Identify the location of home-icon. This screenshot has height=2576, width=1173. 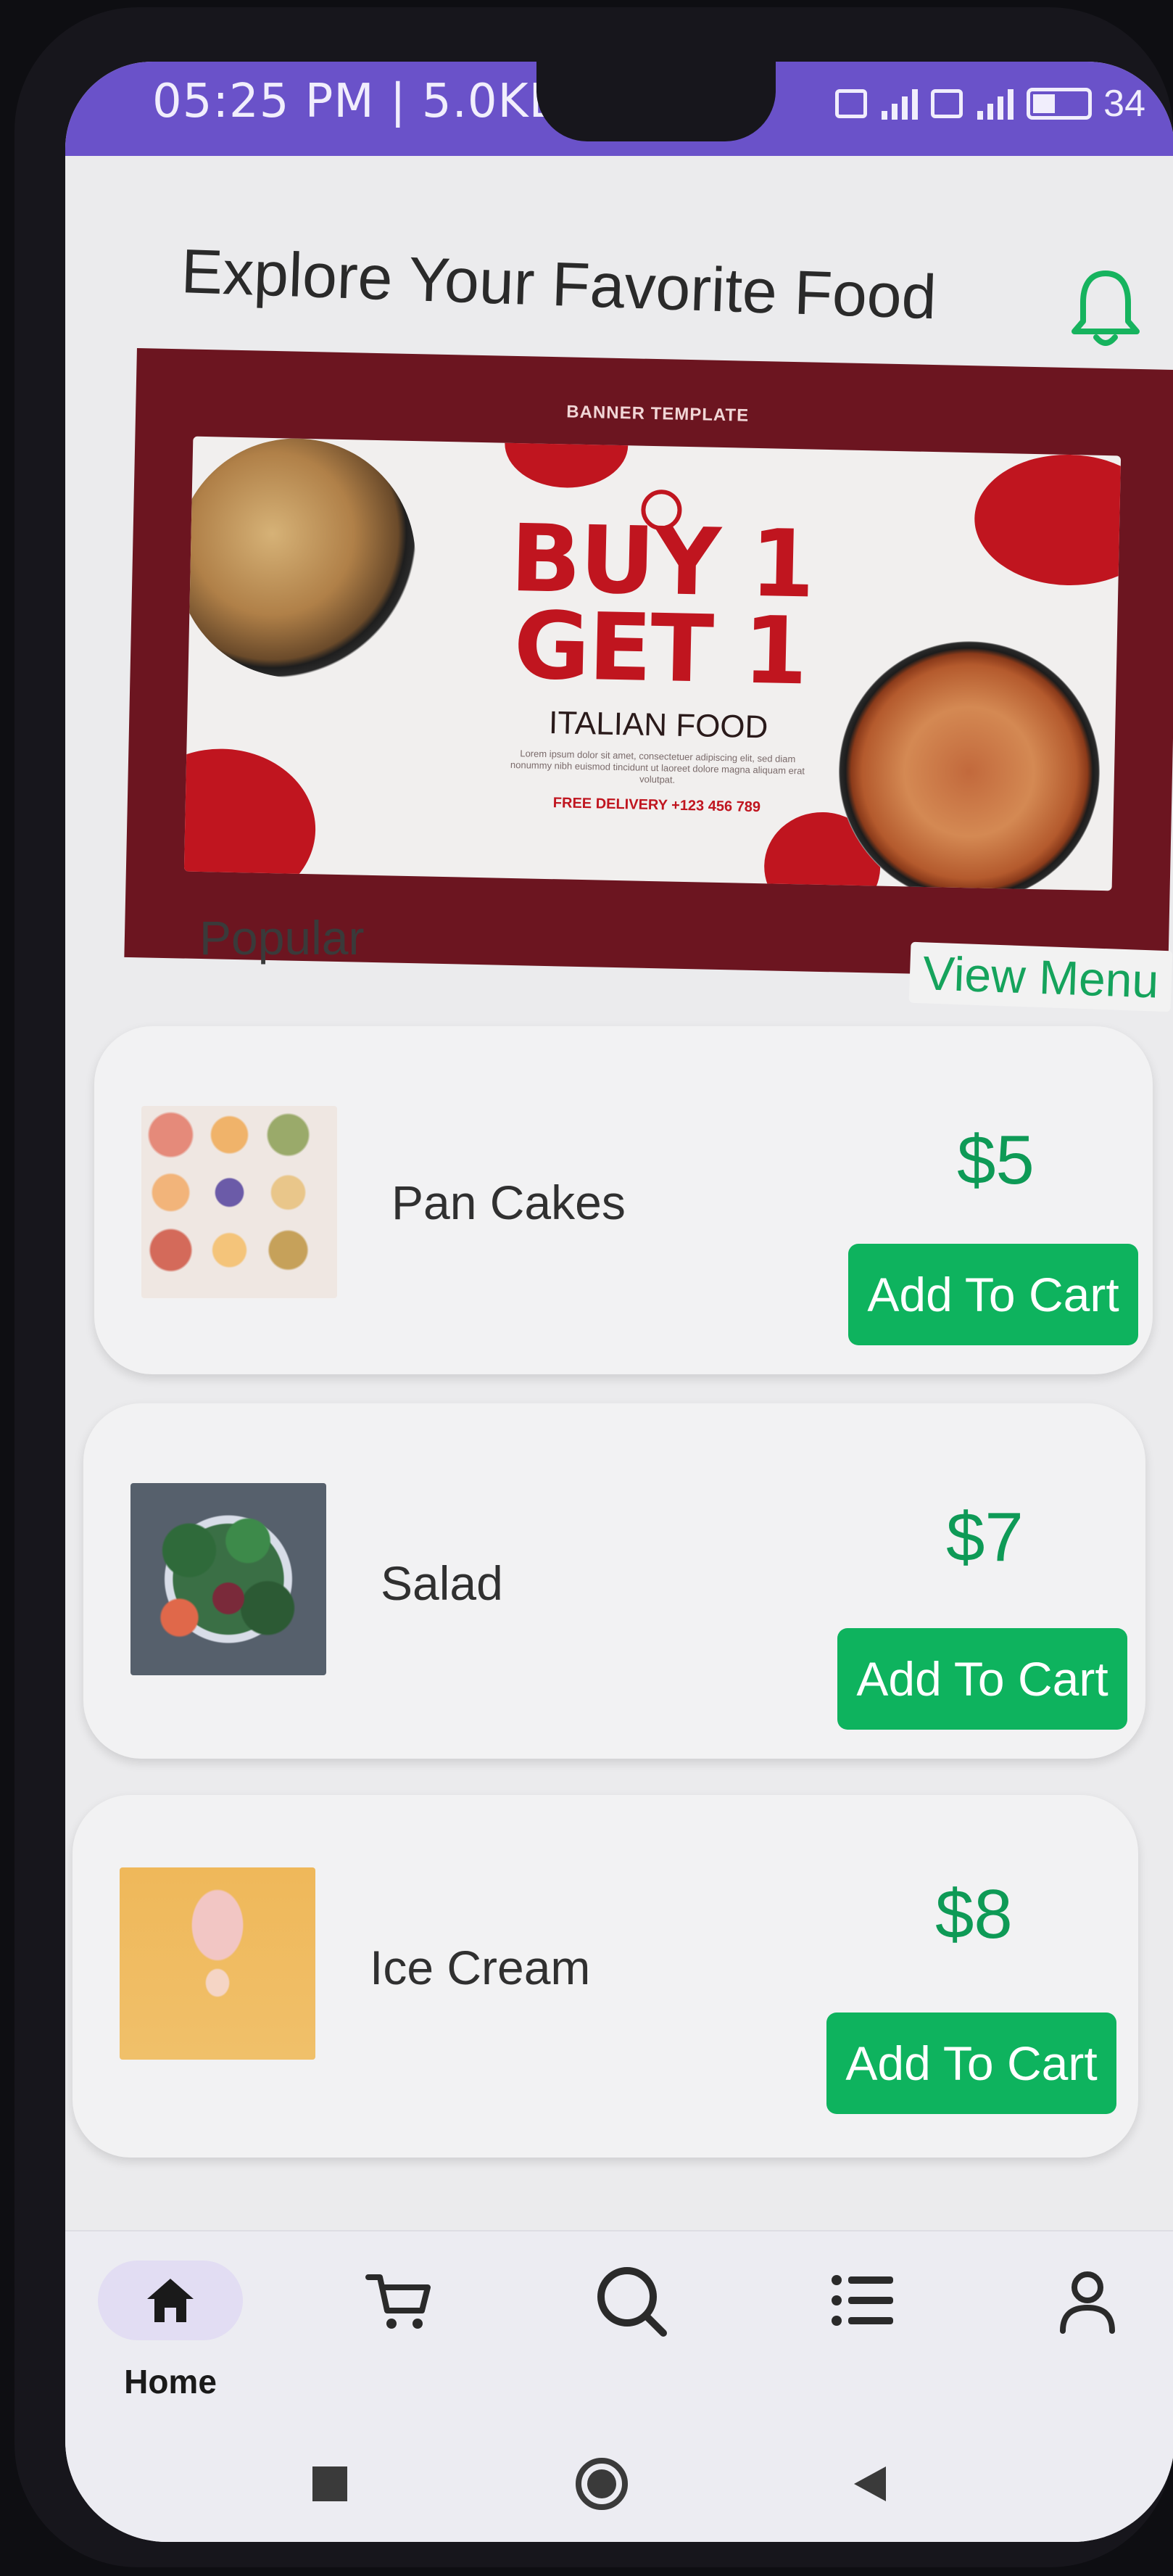
(170, 2300).